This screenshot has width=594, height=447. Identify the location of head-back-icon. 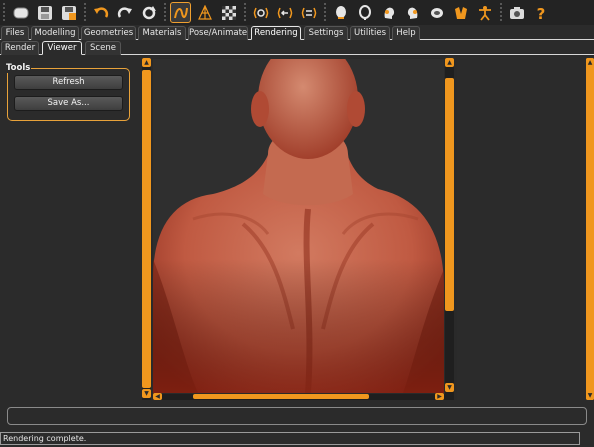
(364, 12).